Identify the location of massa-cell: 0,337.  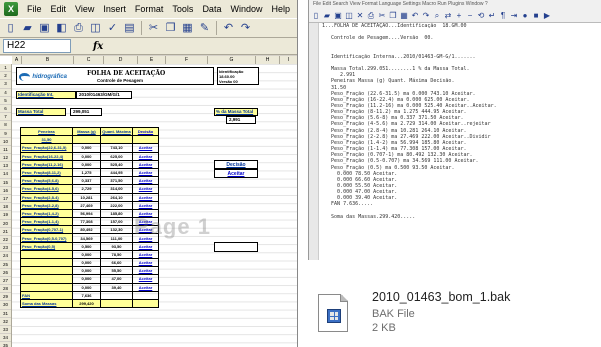
(86, 181).